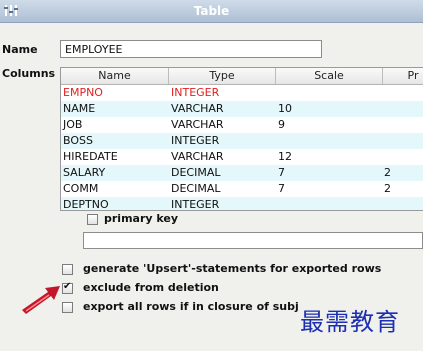 The width and height of the screenshot is (423, 351). I want to click on export-all-rows-label: export all rows if in closure of subj, so click(191, 306).